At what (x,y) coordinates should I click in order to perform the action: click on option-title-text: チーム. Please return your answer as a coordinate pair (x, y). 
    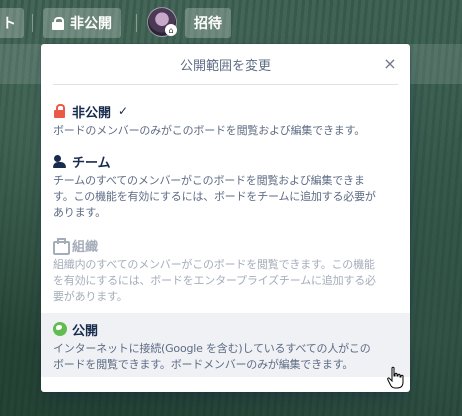
    Looking at the image, I should click on (91, 163).